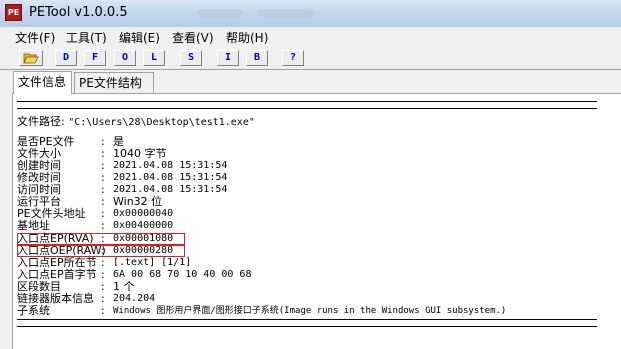 Image resolution: width=621 pixels, height=349 pixels. What do you see at coordinates (307, 323) in the screenshot?
I see `separator-bottom` at bounding box center [307, 323].